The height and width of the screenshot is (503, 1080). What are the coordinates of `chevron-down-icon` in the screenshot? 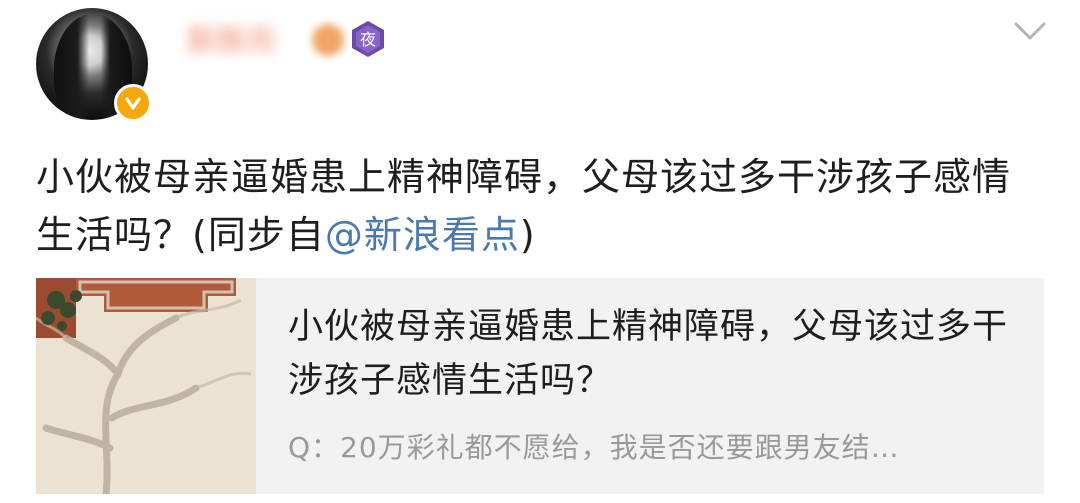 It's located at (1030, 31).